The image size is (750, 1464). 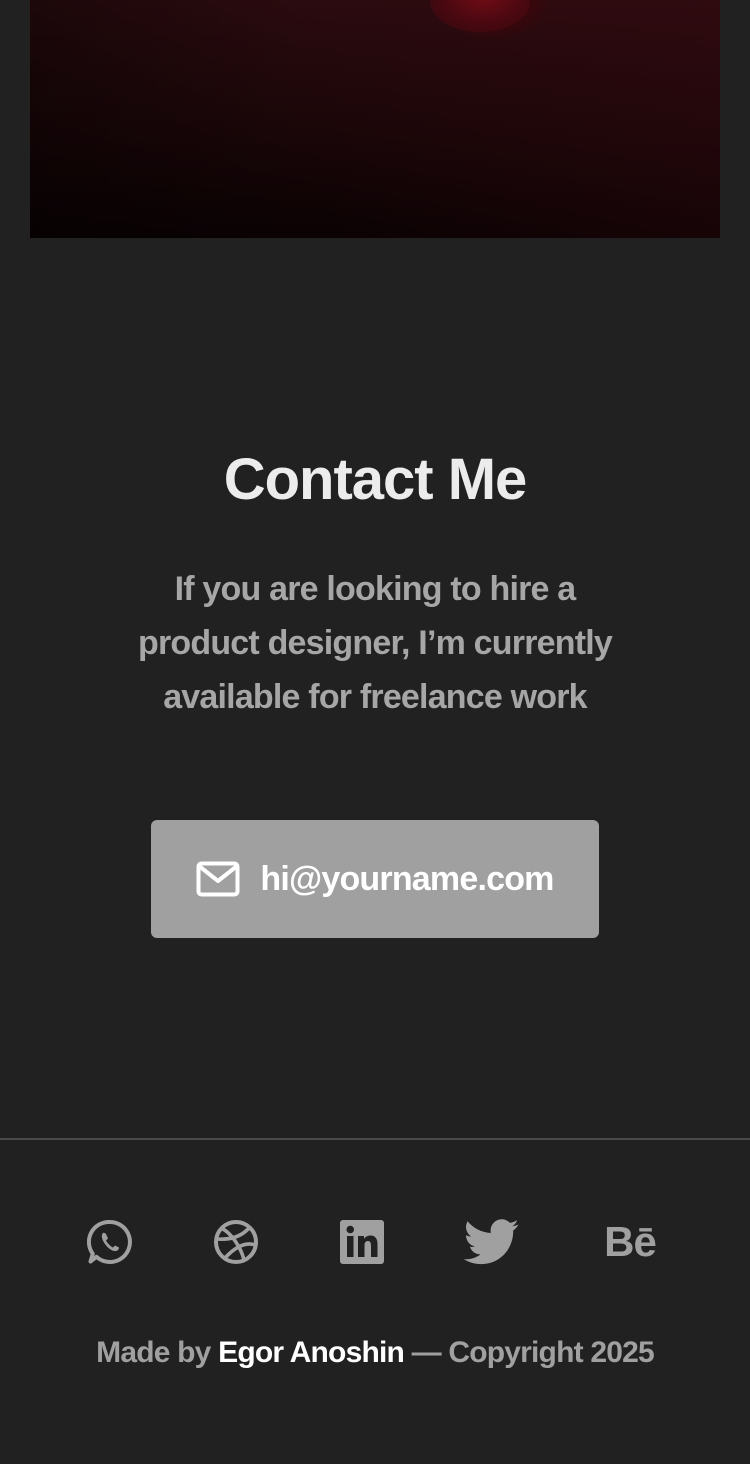 I want to click on email-label: hi@yourname.com, so click(x=407, y=878).